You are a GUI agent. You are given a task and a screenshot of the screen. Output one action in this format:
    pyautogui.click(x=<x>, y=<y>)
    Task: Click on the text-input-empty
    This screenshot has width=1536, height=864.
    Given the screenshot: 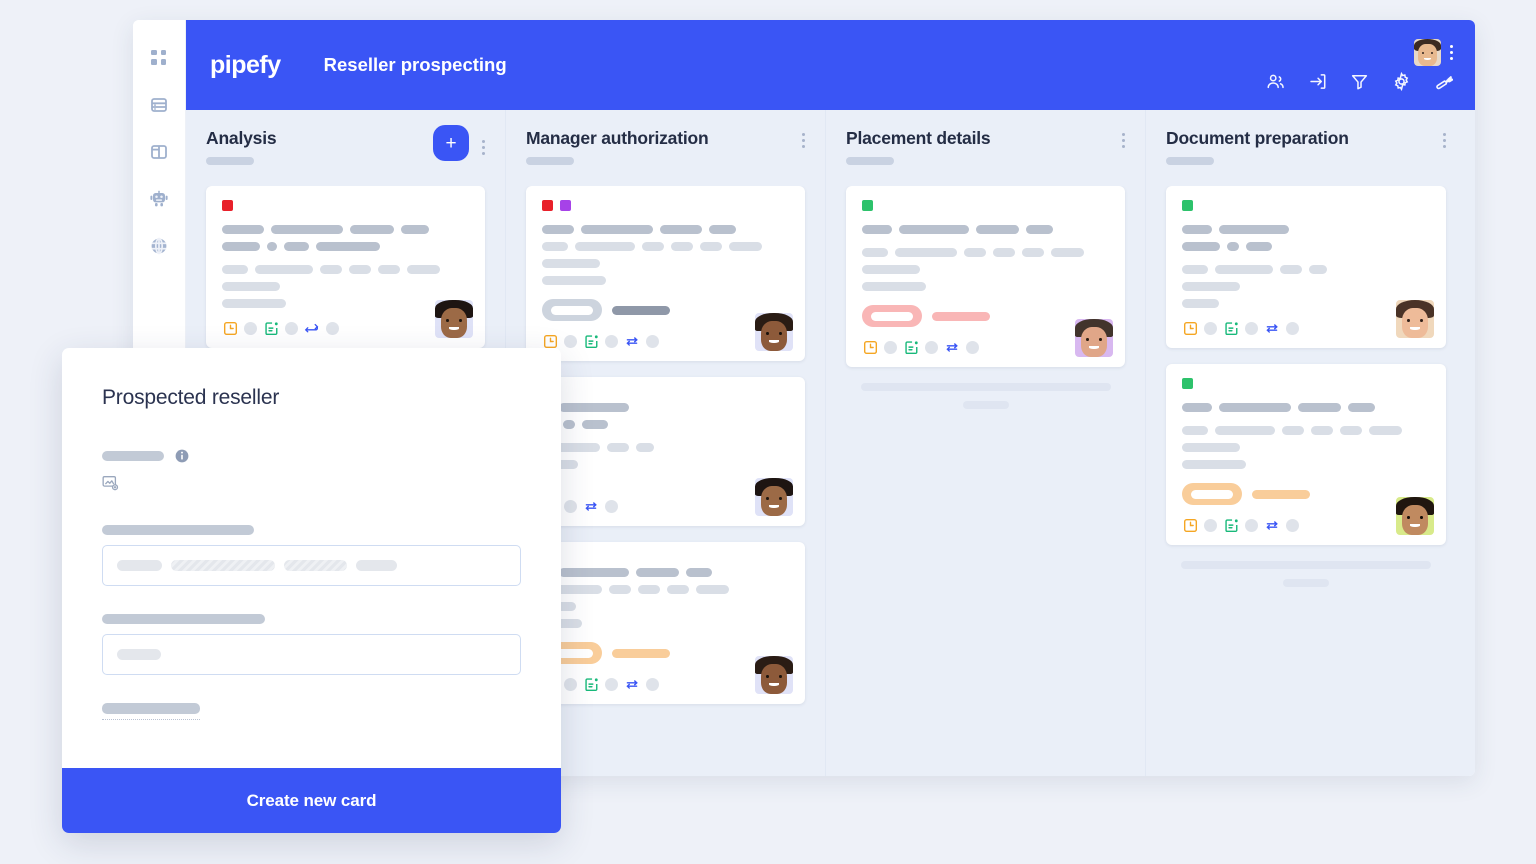 What is the action you would take?
    pyautogui.click(x=311, y=654)
    